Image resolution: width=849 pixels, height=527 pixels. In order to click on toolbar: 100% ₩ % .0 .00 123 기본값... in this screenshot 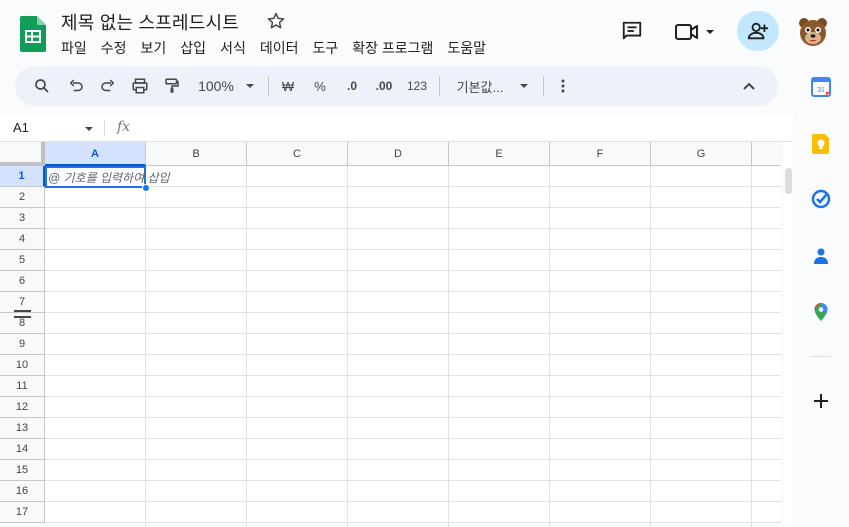, I will do `click(396, 86)`.